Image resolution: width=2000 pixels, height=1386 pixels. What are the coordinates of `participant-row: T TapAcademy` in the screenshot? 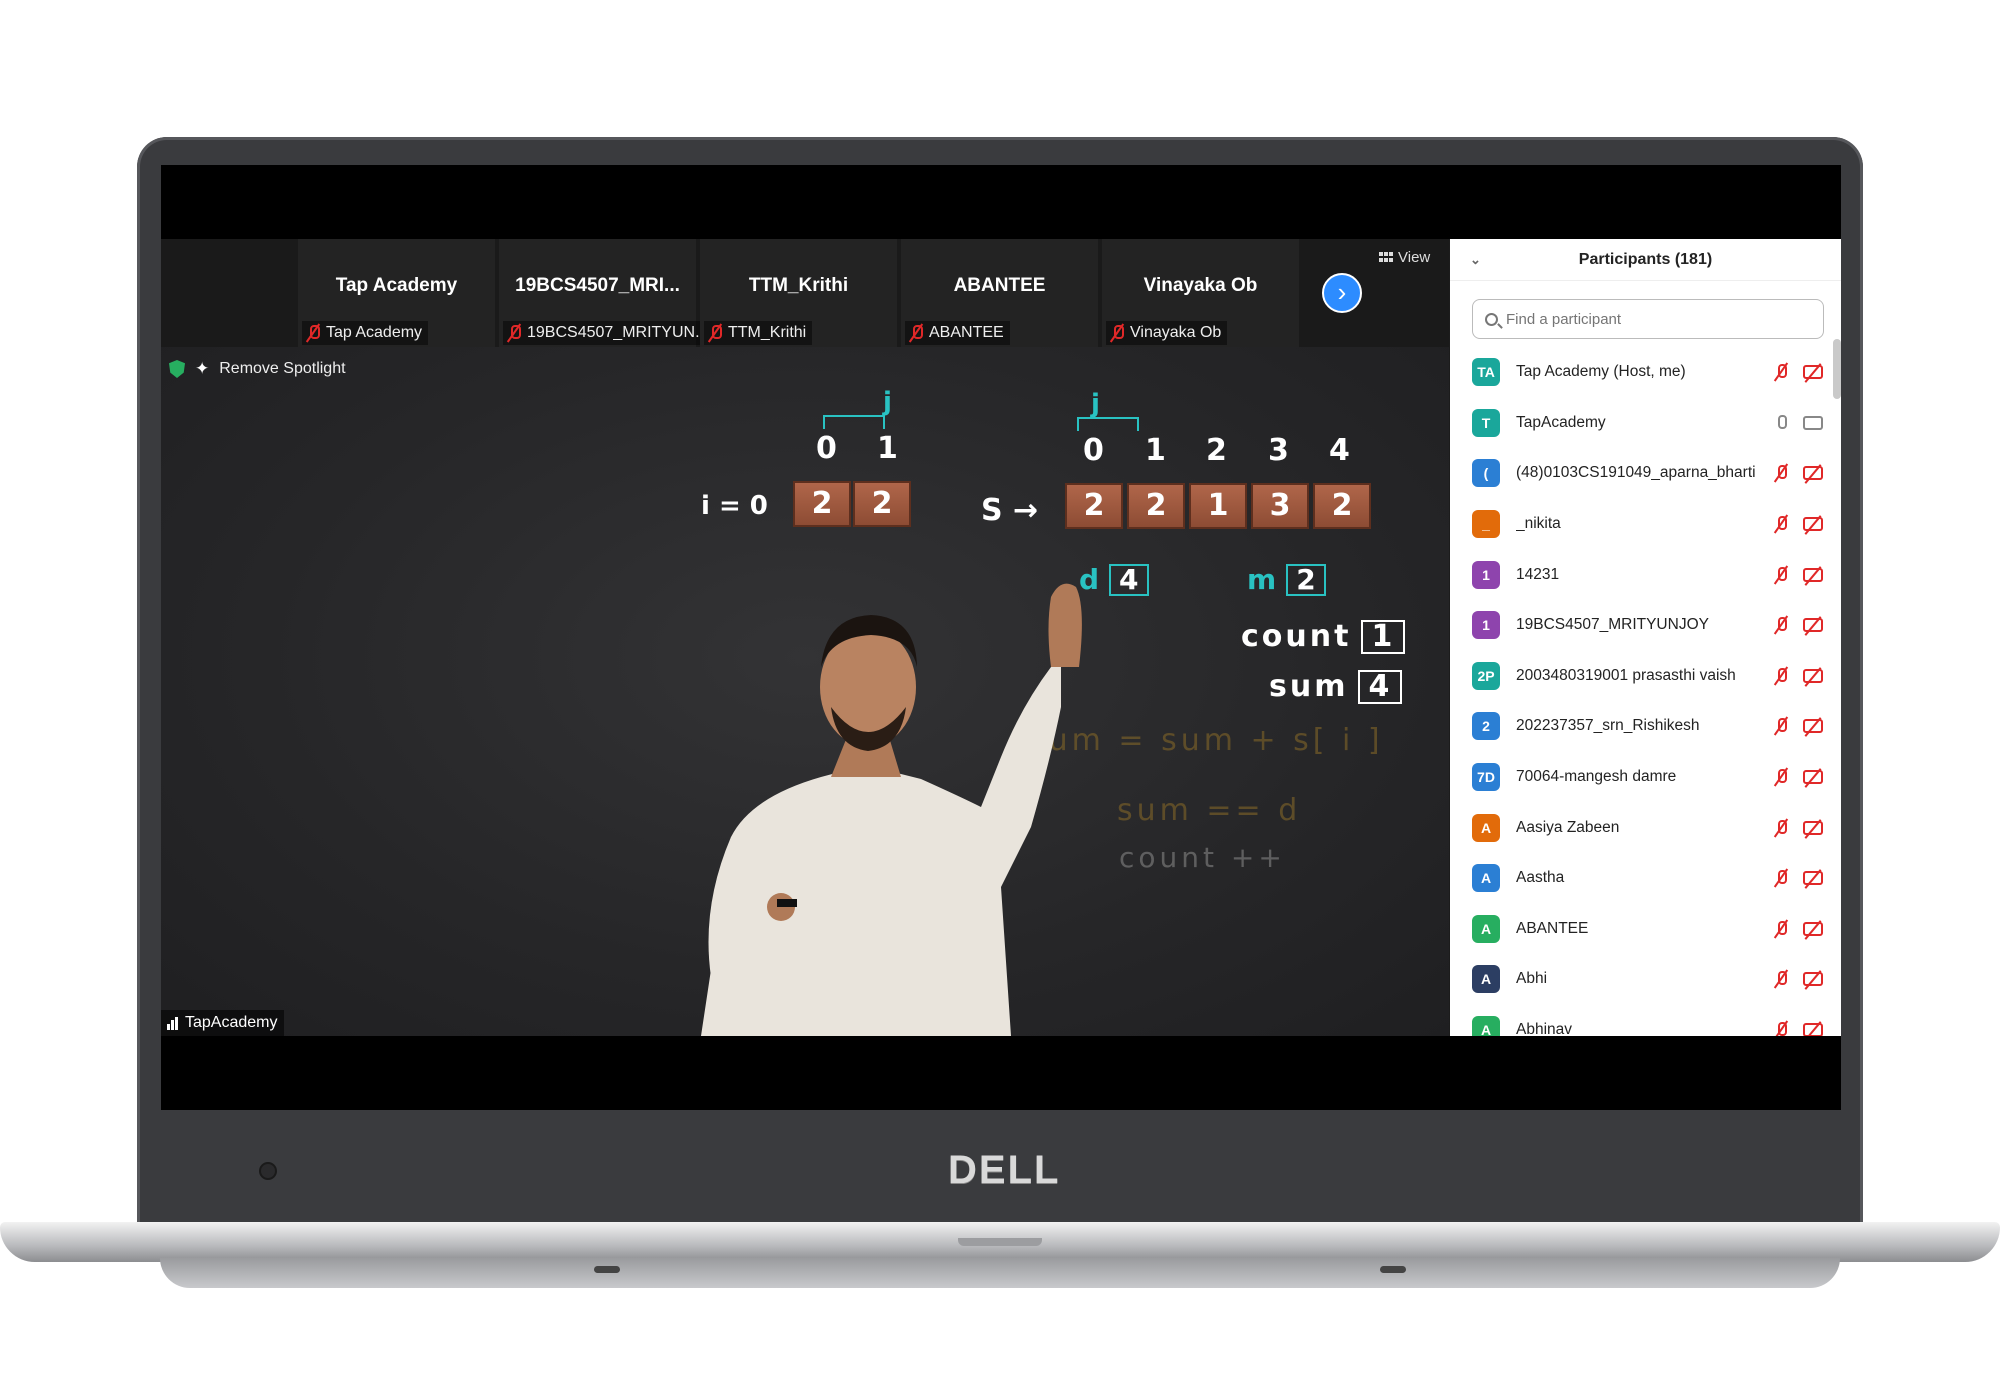 It's located at (1641, 423).